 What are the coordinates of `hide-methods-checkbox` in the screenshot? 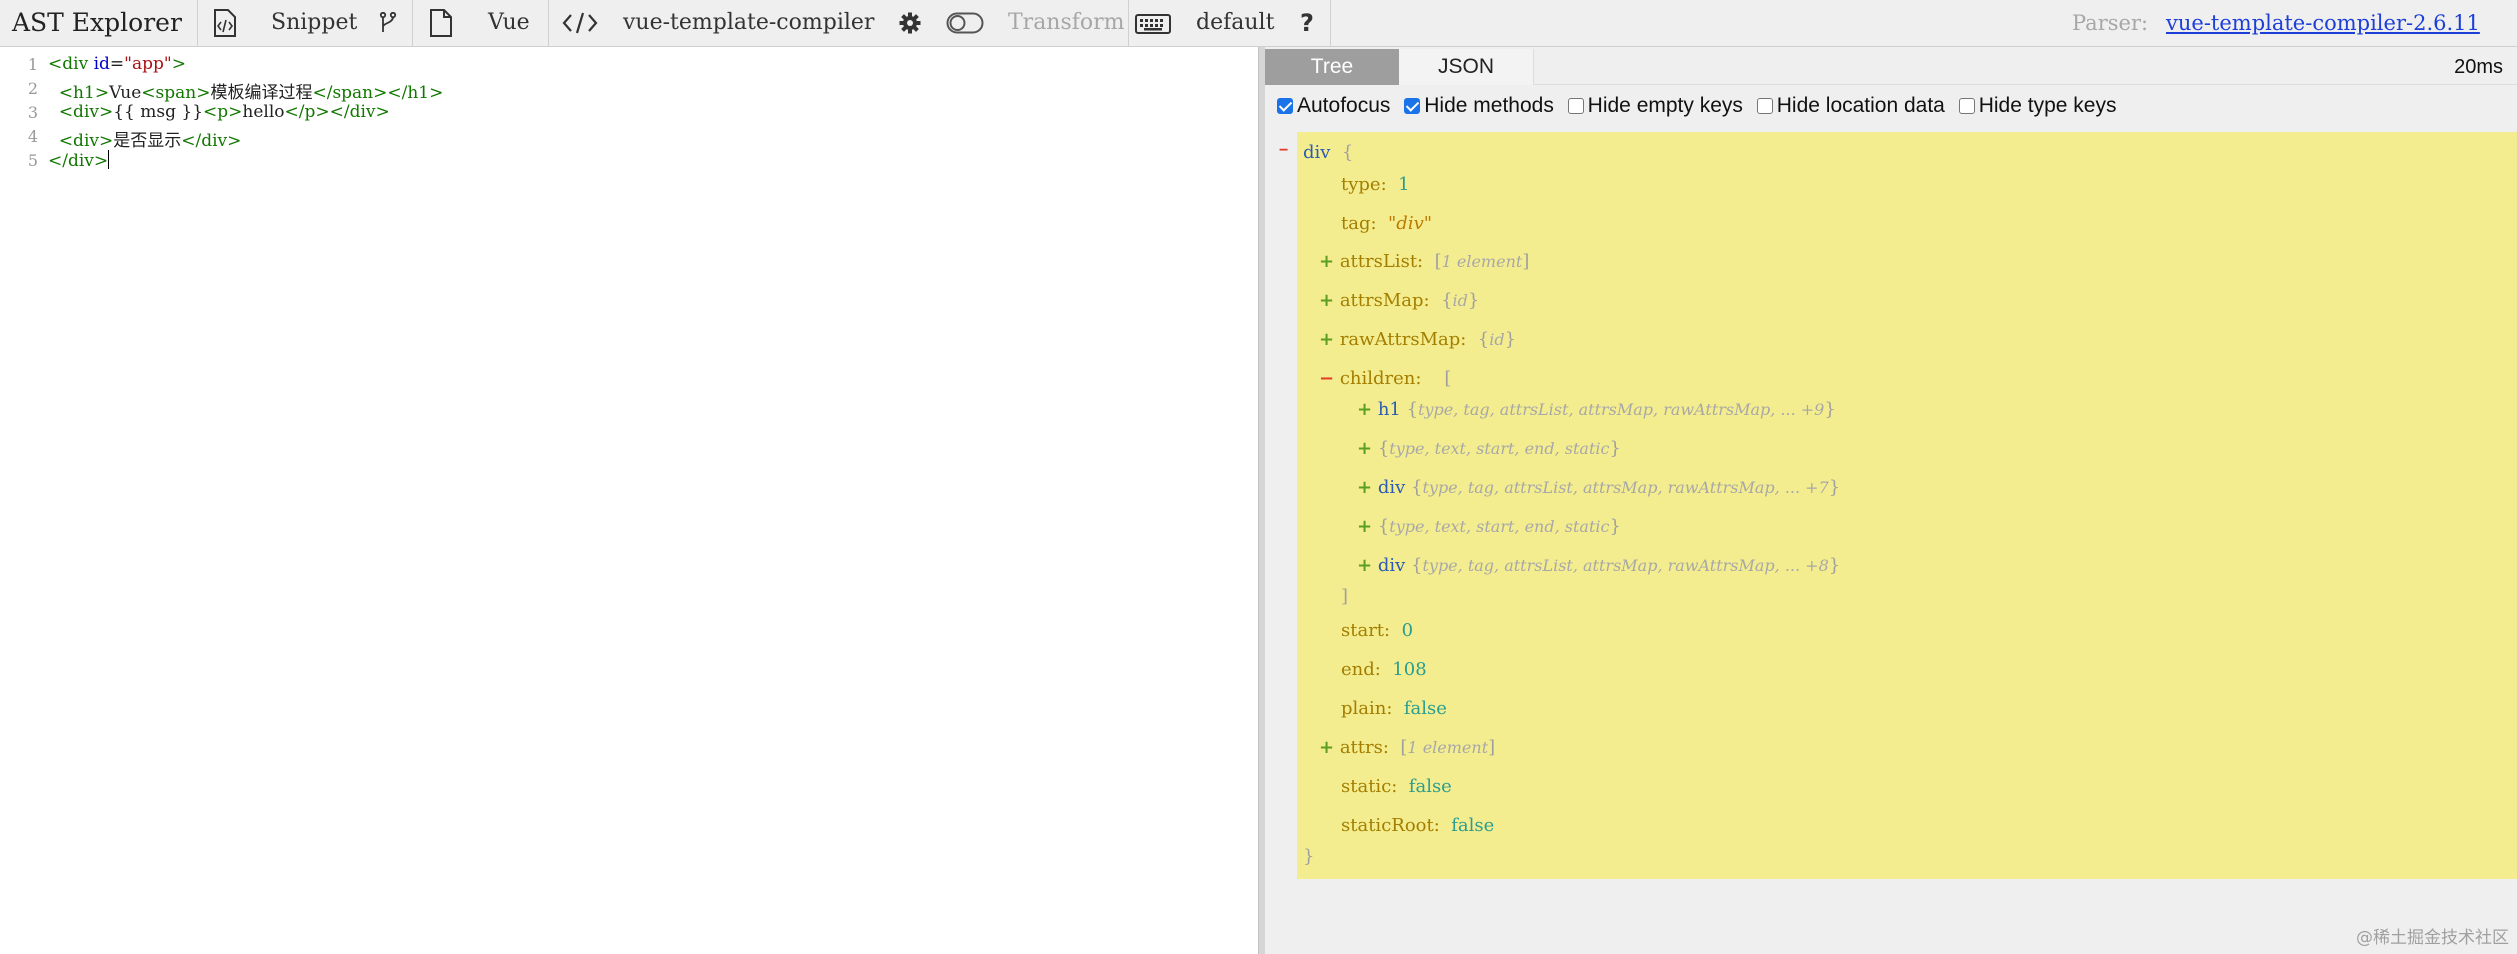 It's located at (1412, 106).